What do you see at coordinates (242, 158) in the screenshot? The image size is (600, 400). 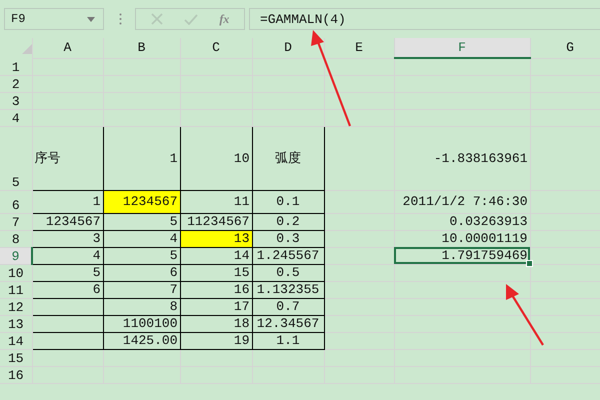 I see `table-cell: 10` at bounding box center [242, 158].